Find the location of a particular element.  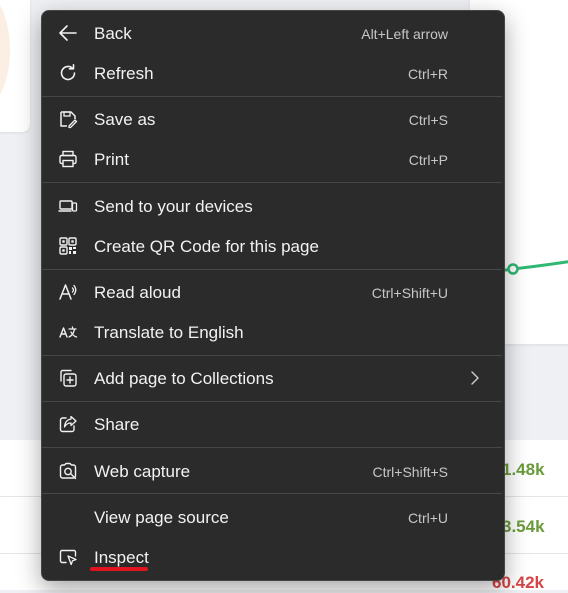

web-capture-icon is located at coordinates (68, 471).